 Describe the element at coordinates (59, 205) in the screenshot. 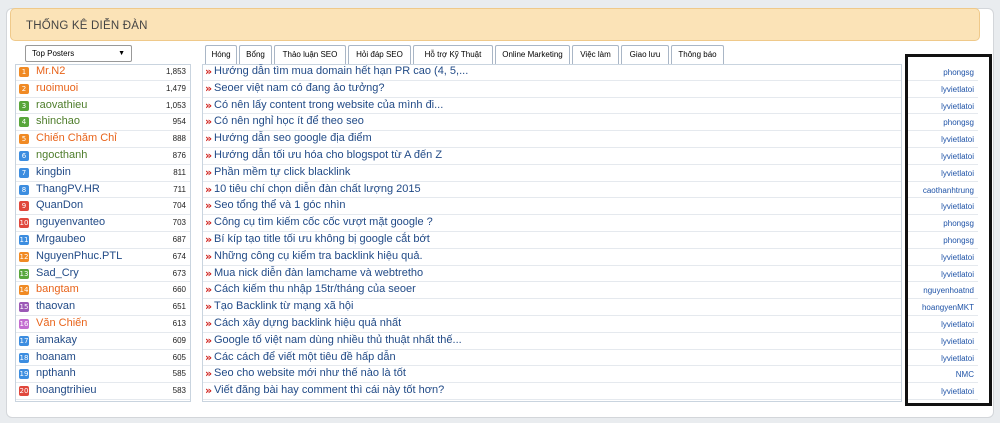

I see `poster-name-link: QuanDon` at that location.